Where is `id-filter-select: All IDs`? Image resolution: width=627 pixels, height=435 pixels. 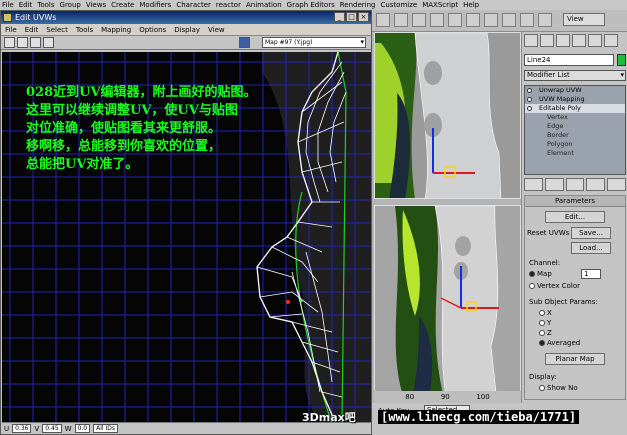
id-filter-select: All IDs is located at coordinates (105, 428).